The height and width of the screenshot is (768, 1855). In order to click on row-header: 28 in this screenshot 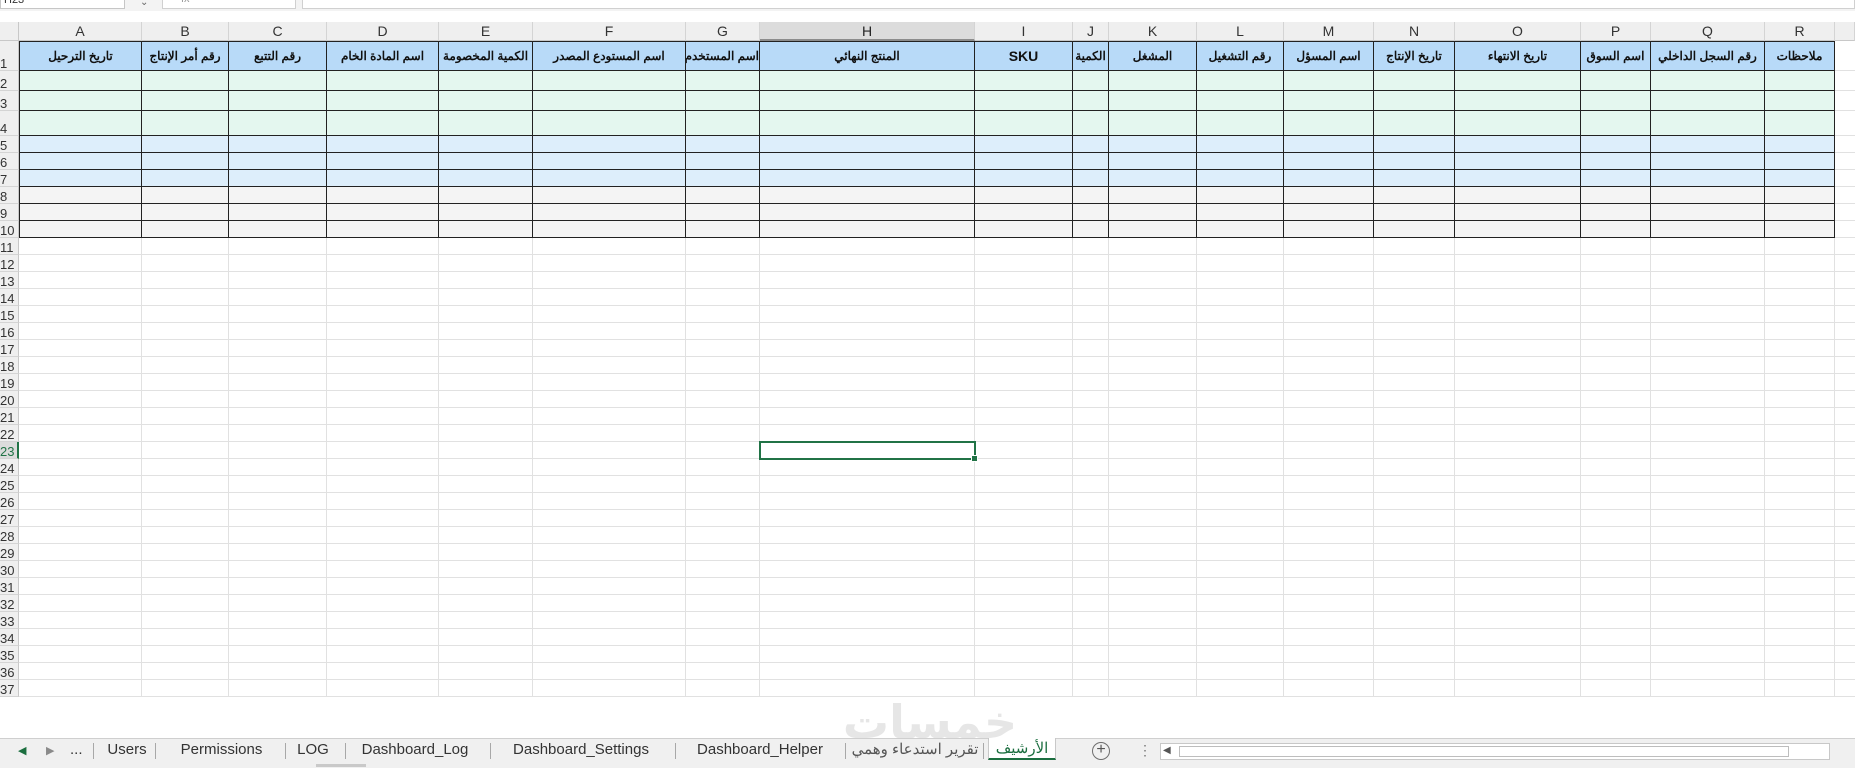, I will do `click(9, 535)`.